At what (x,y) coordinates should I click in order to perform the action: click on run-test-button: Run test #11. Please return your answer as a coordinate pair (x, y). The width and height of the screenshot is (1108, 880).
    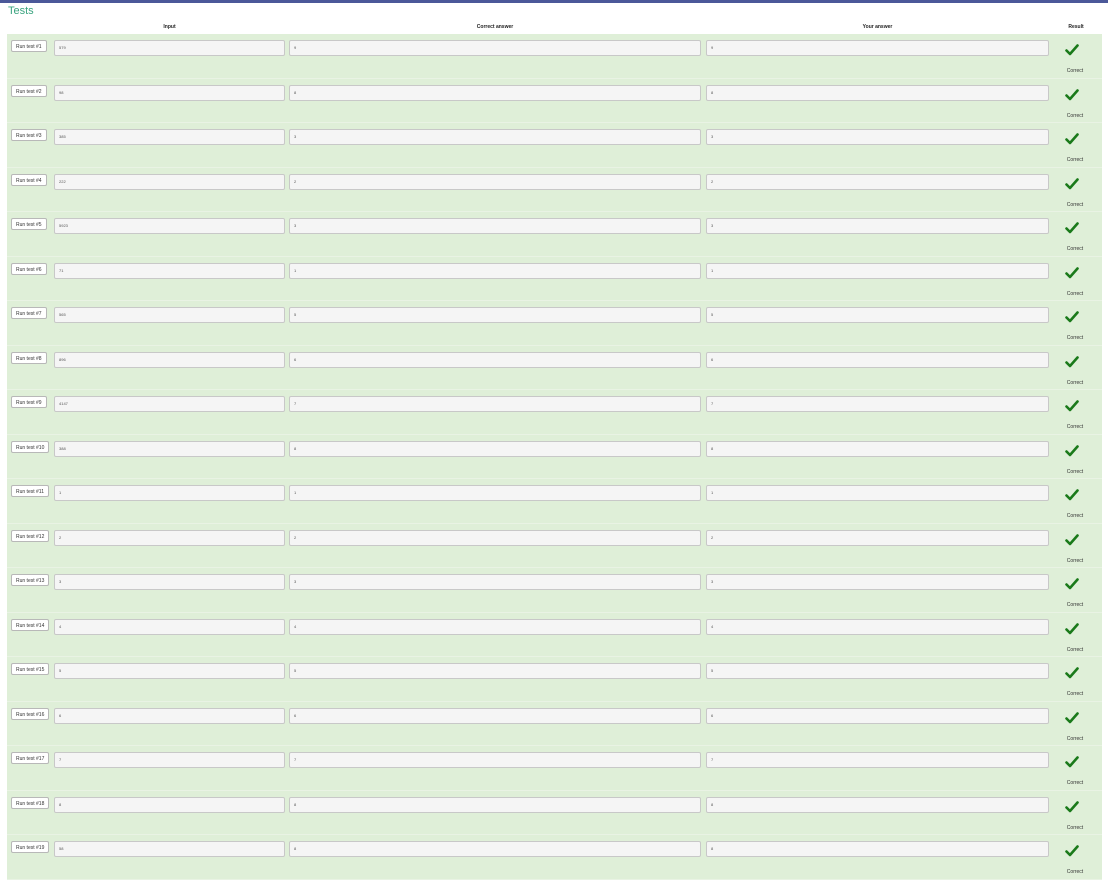
    Looking at the image, I should click on (30, 491).